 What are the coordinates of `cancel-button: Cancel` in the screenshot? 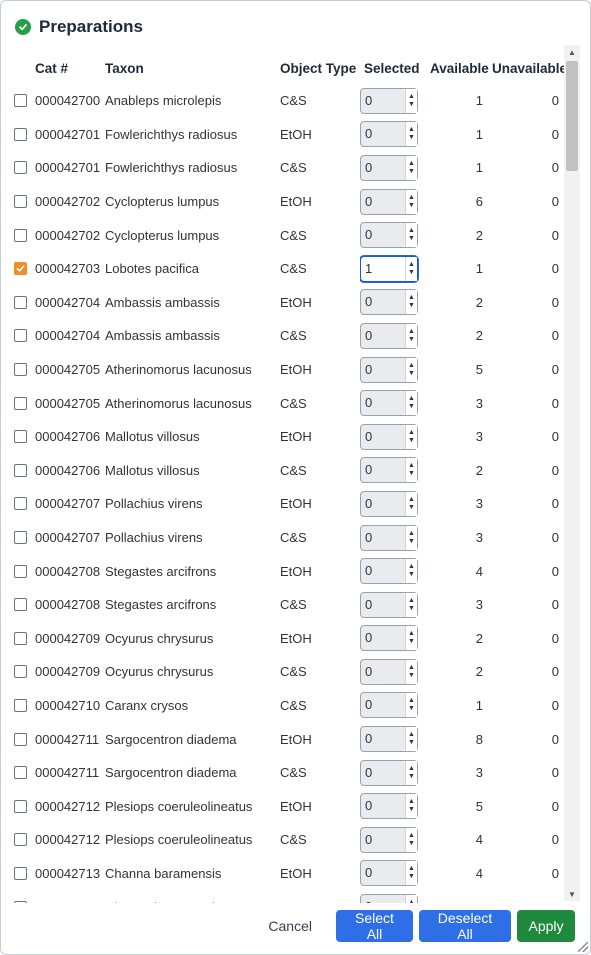 It's located at (290, 926).